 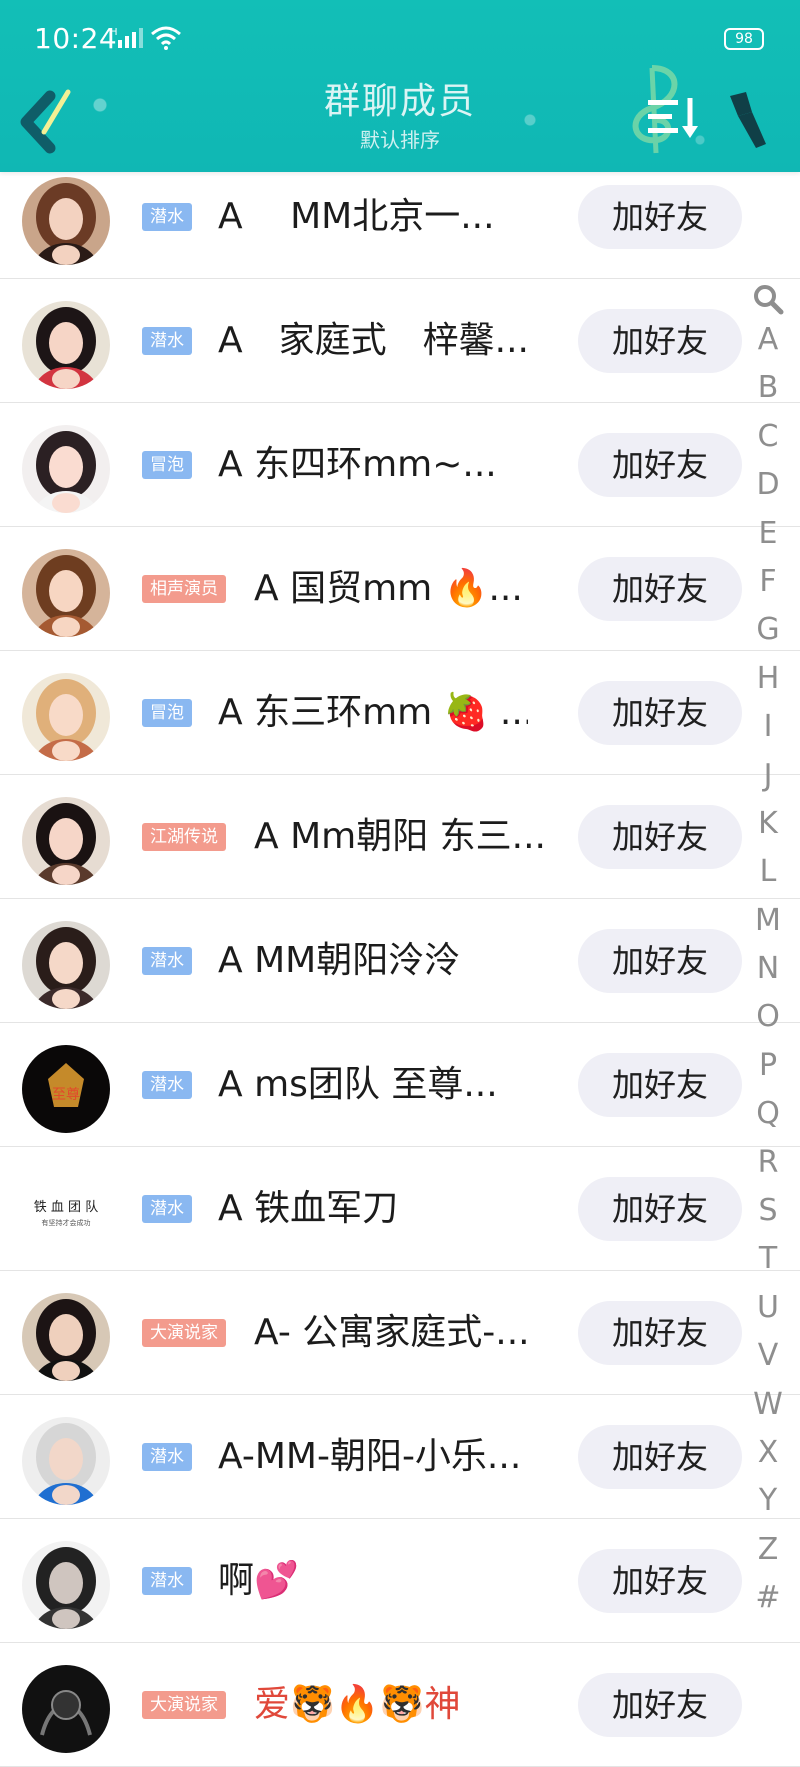 What do you see at coordinates (768, 1598) in the screenshot?
I see `index-letter: #` at bounding box center [768, 1598].